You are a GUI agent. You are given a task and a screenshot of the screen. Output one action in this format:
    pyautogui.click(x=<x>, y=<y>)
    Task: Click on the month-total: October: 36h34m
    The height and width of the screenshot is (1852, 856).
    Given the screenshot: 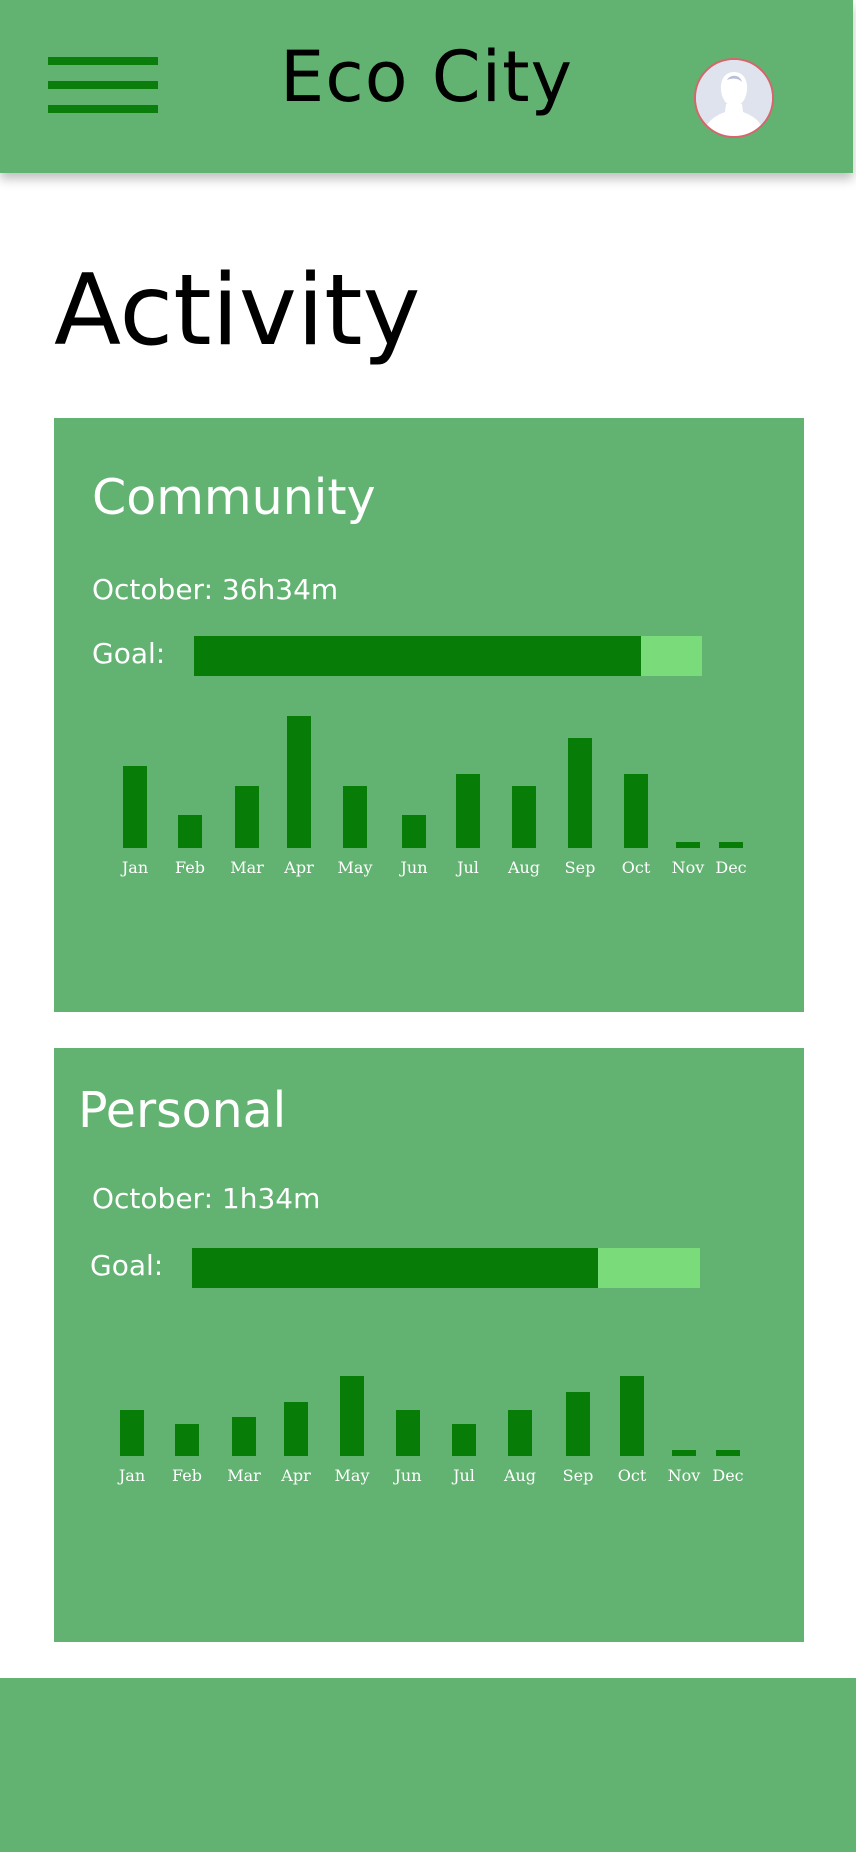 What is the action you would take?
    pyautogui.click(x=215, y=589)
    